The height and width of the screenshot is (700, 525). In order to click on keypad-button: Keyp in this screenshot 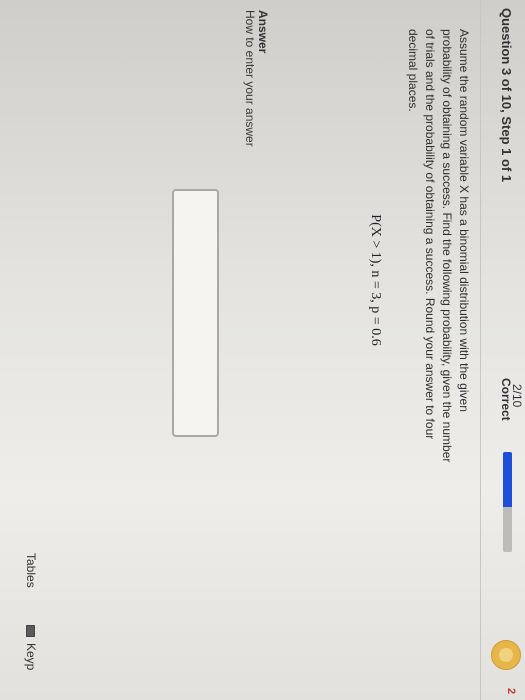, I will do `click(31, 662)`.